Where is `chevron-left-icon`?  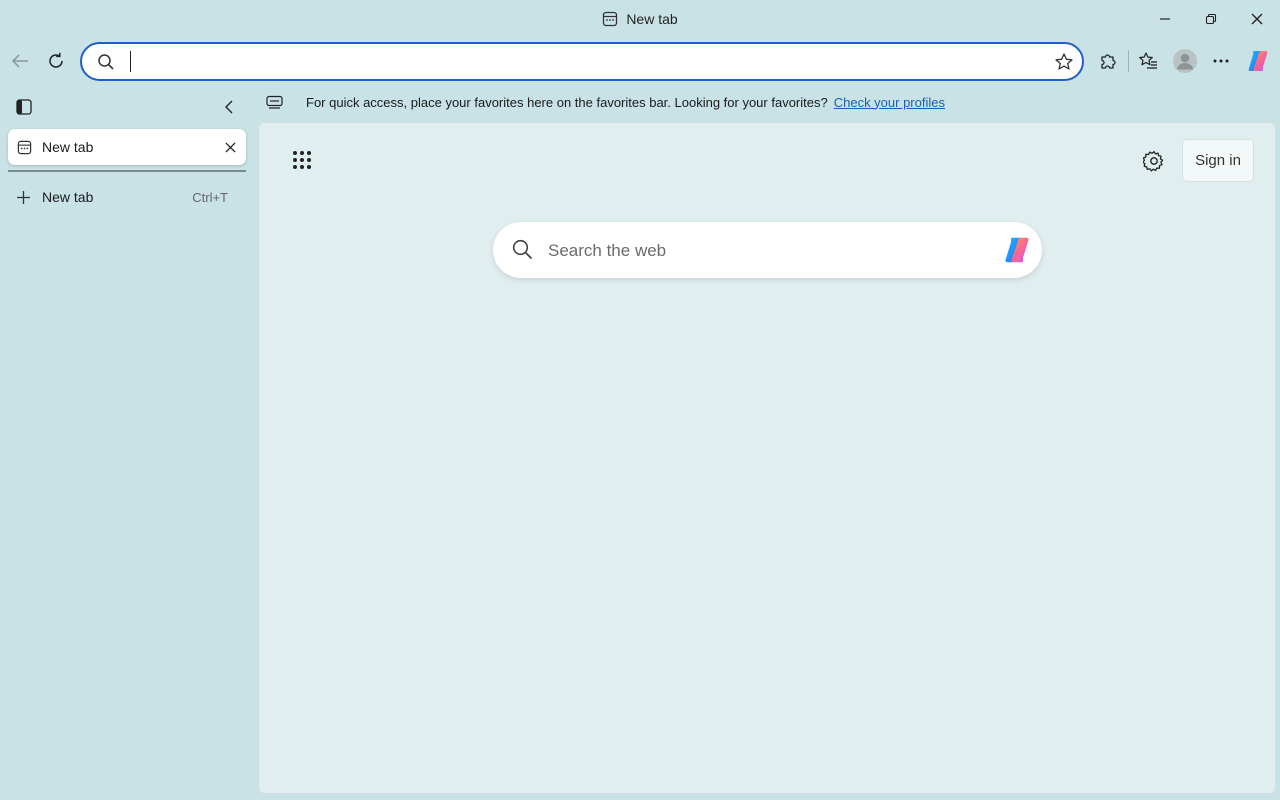 chevron-left-icon is located at coordinates (229, 107).